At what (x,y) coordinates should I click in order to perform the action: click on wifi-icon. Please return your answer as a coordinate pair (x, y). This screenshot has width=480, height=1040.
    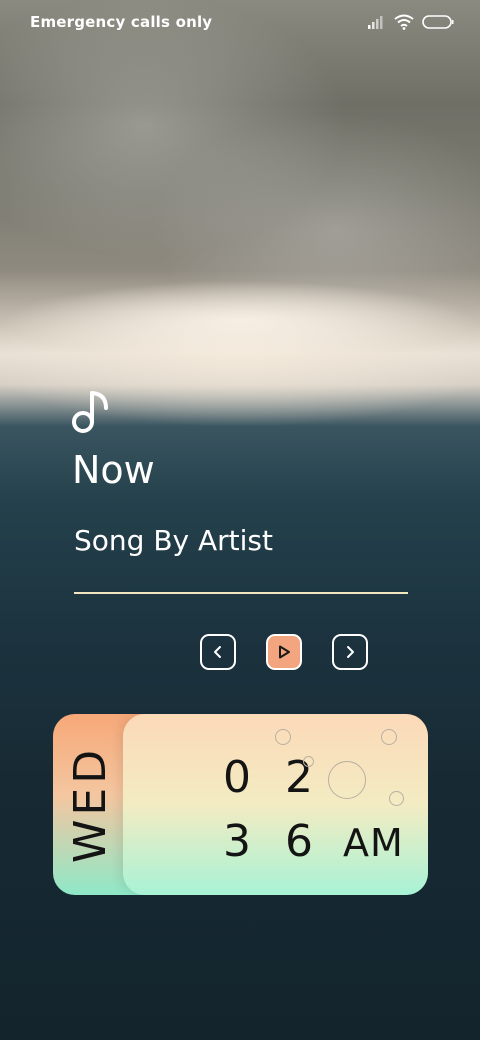
    Looking at the image, I should click on (404, 22).